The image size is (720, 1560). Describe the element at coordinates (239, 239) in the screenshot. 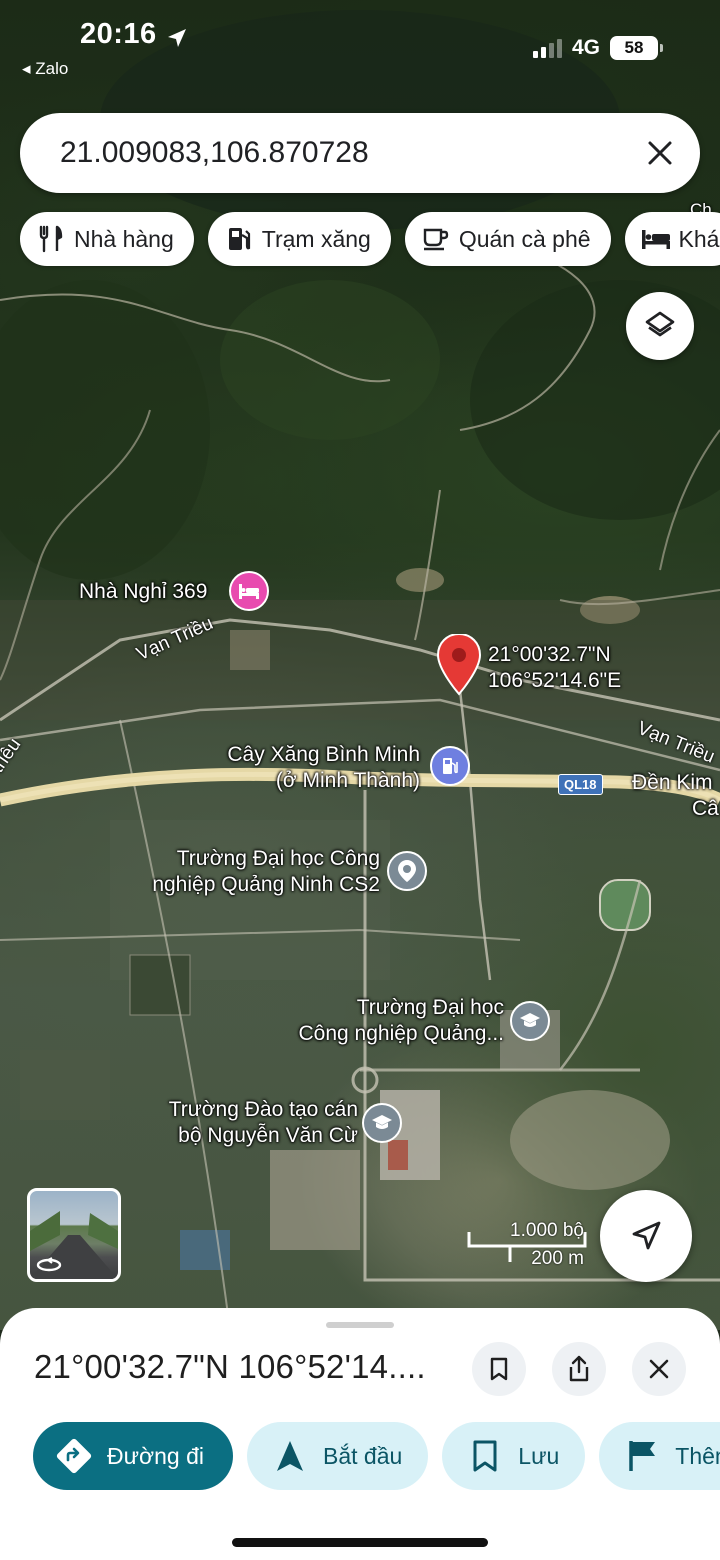

I see `gas-station-icon` at that location.